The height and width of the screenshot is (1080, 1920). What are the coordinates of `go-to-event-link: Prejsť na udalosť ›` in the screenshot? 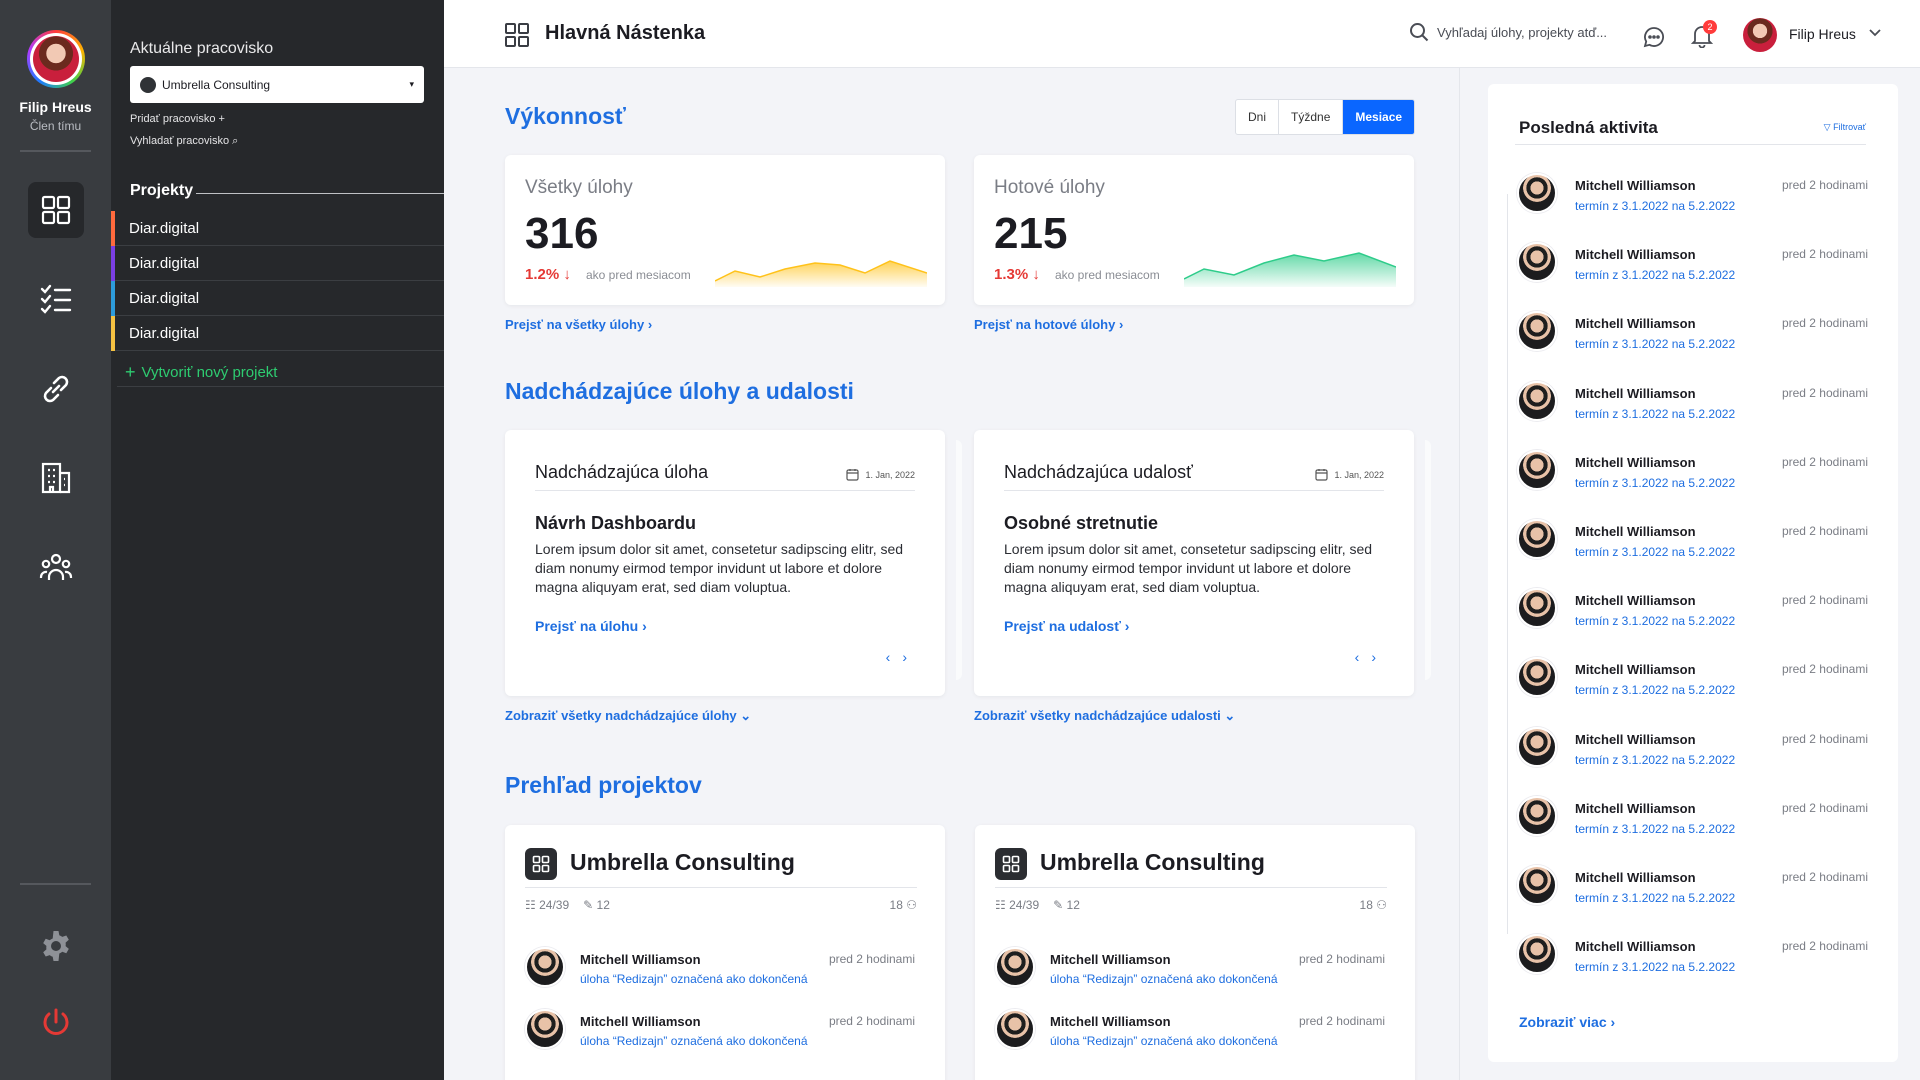 It's located at (1066, 626).